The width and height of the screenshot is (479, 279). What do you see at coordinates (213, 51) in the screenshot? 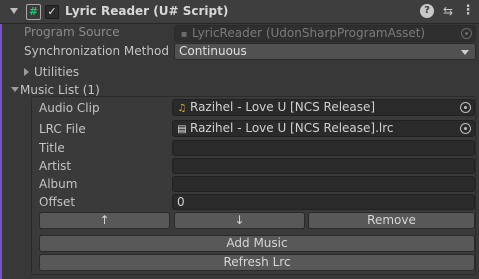
I see `sync-method-value: Continuous` at bounding box center [213, 51].